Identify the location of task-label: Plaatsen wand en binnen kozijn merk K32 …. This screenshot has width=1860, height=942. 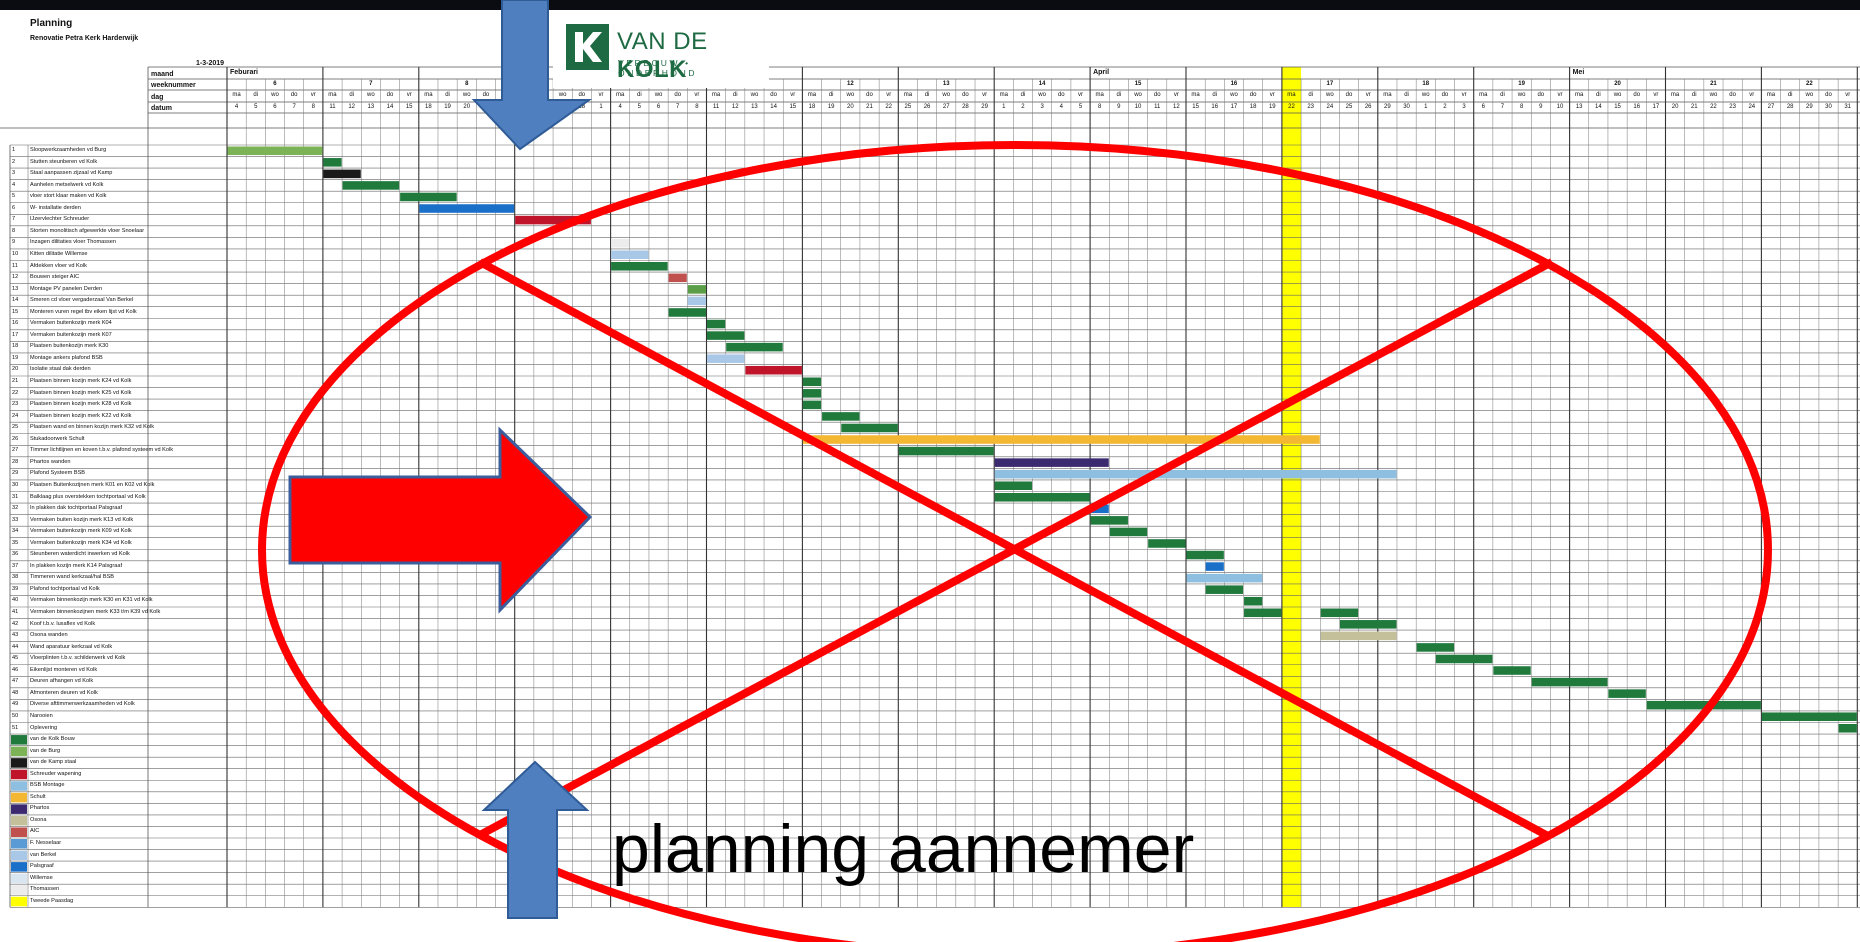
(92, 427).